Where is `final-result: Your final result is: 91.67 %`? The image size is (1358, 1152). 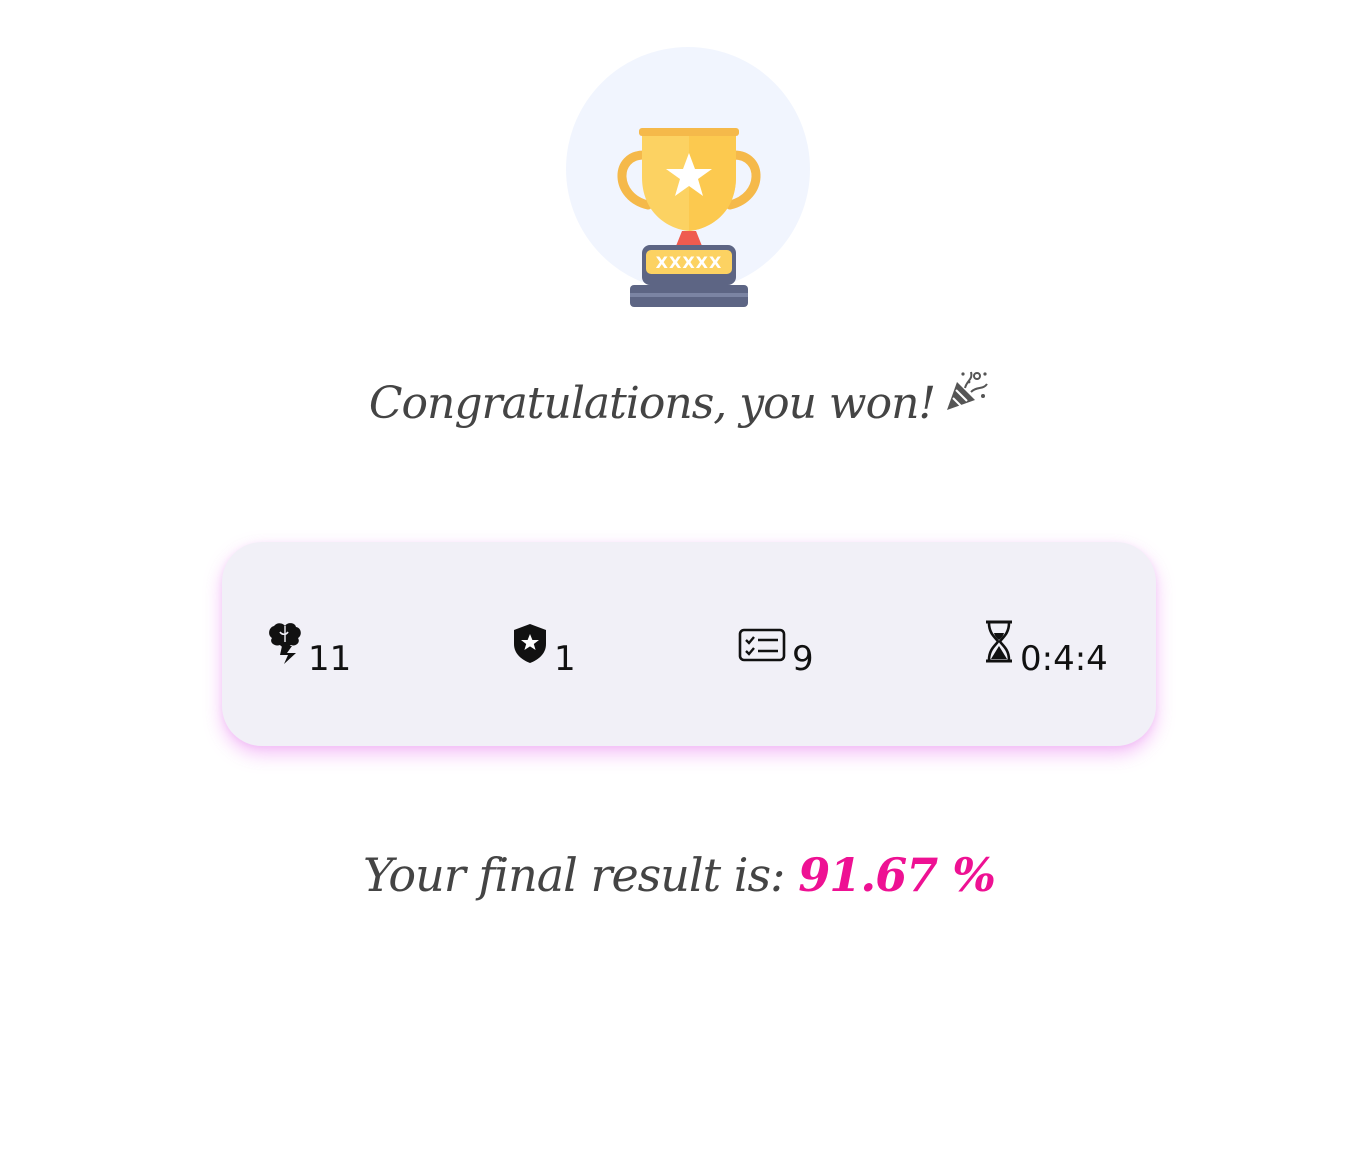
final-result: Your final result is: 91.67 % is located at coordinates (679, 875).